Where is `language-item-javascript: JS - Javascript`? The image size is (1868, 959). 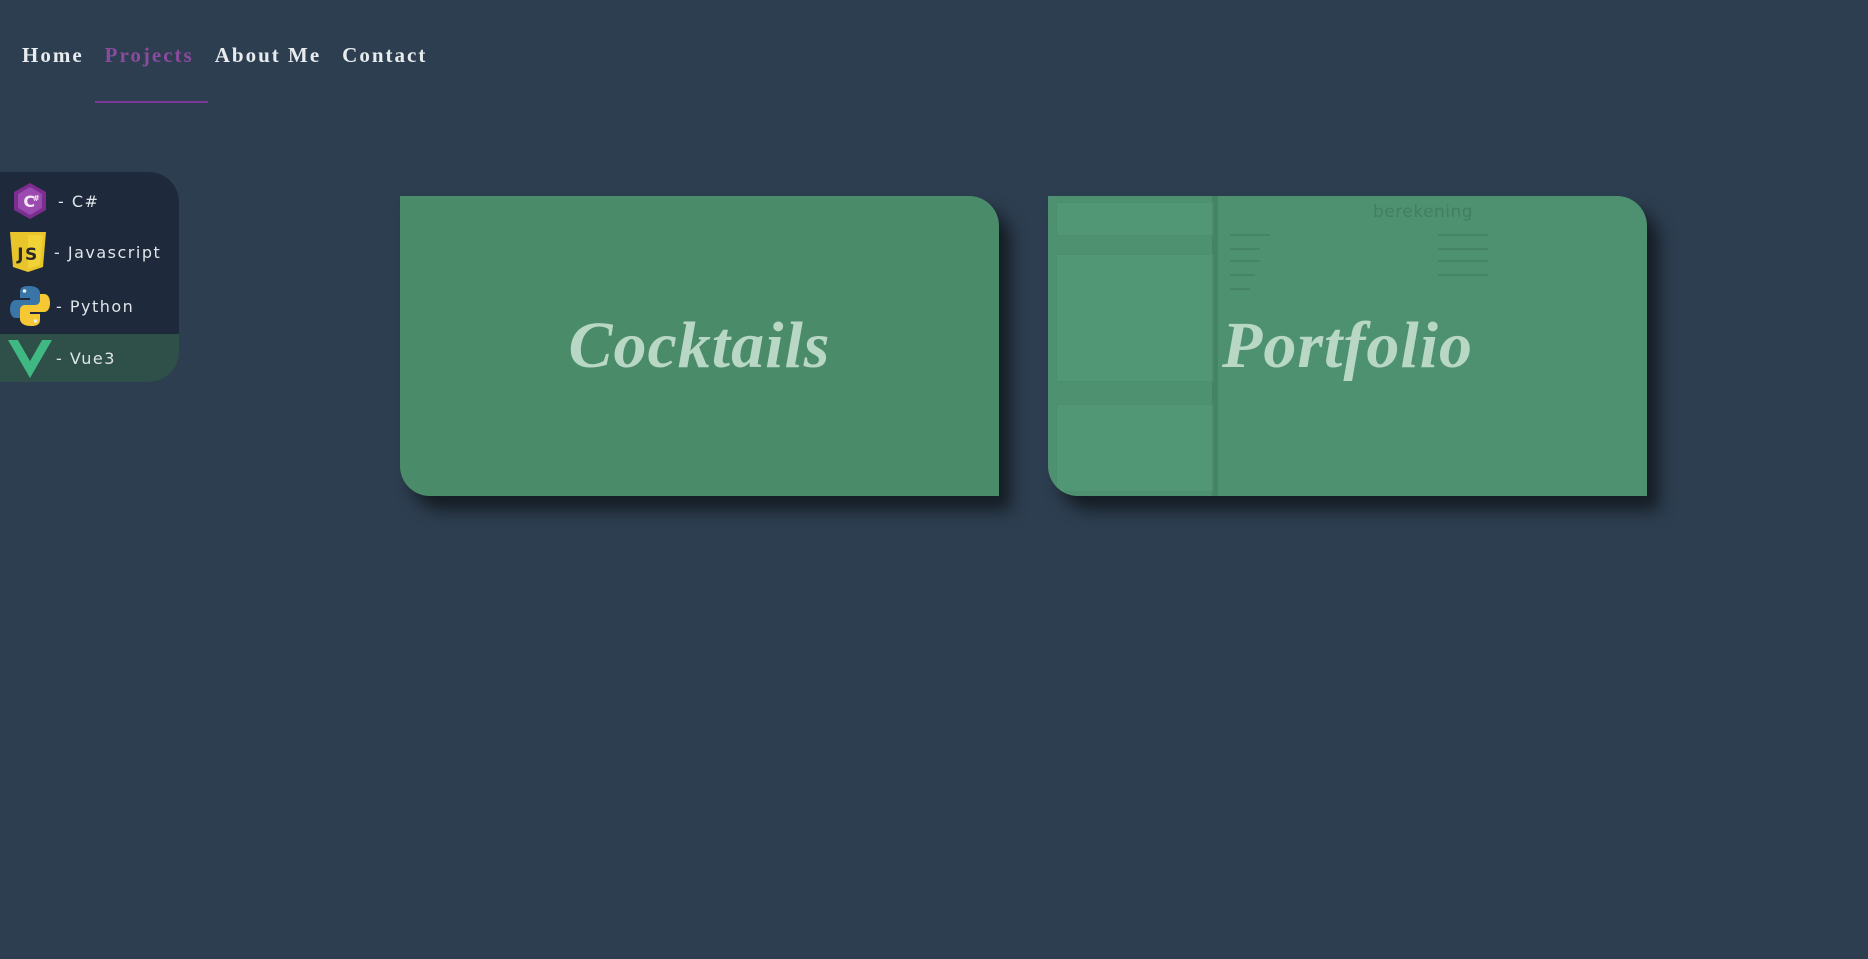 language-item-javascript: JS - Javascript is located at coordinates (89, 252).